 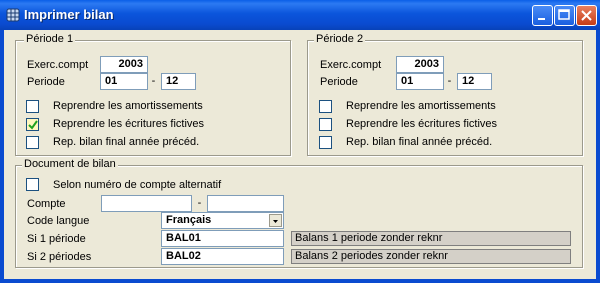 What do you see at coordinates (153, 81) in the screenshot?
I see `period1-dash: -` at bounding box center [153, 81].